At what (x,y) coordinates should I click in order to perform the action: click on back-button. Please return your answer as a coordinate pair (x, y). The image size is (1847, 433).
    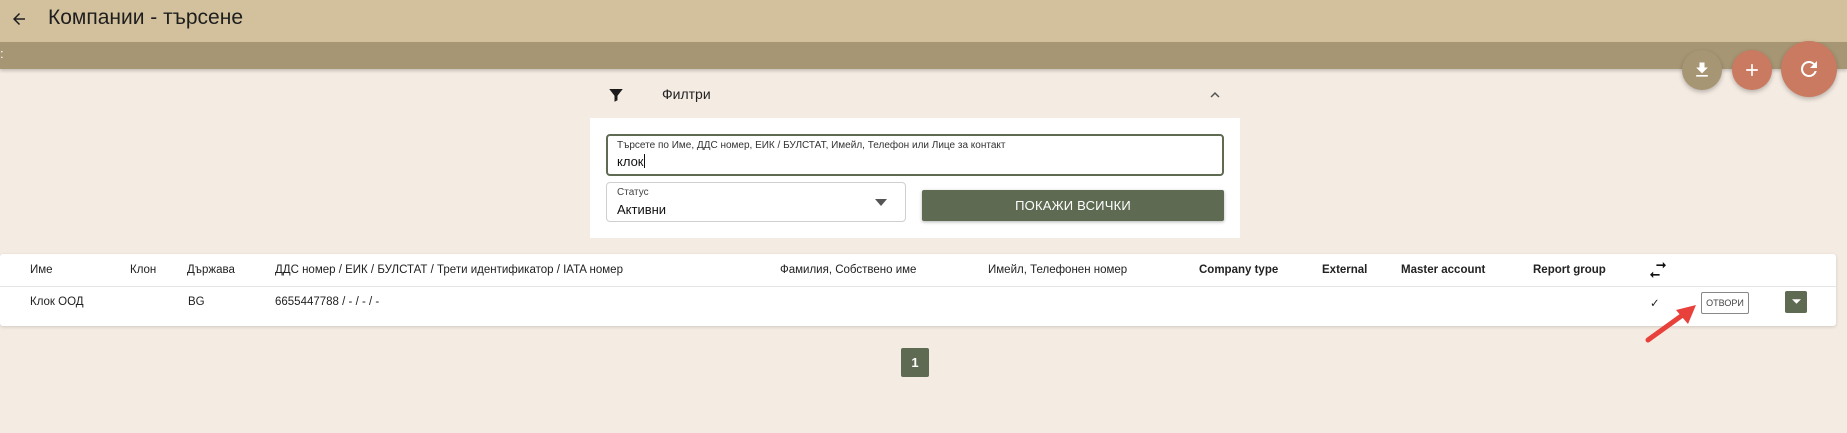
    Looking at the image, I should click on (19, 19).